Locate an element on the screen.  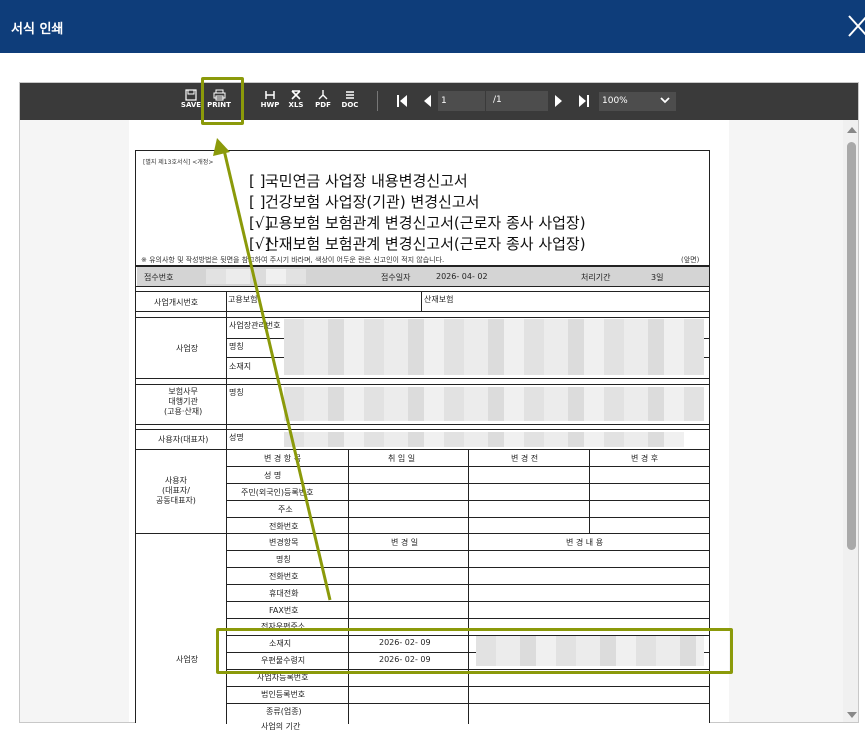
page-total-text: /1 is located at coordinates (497, 100).